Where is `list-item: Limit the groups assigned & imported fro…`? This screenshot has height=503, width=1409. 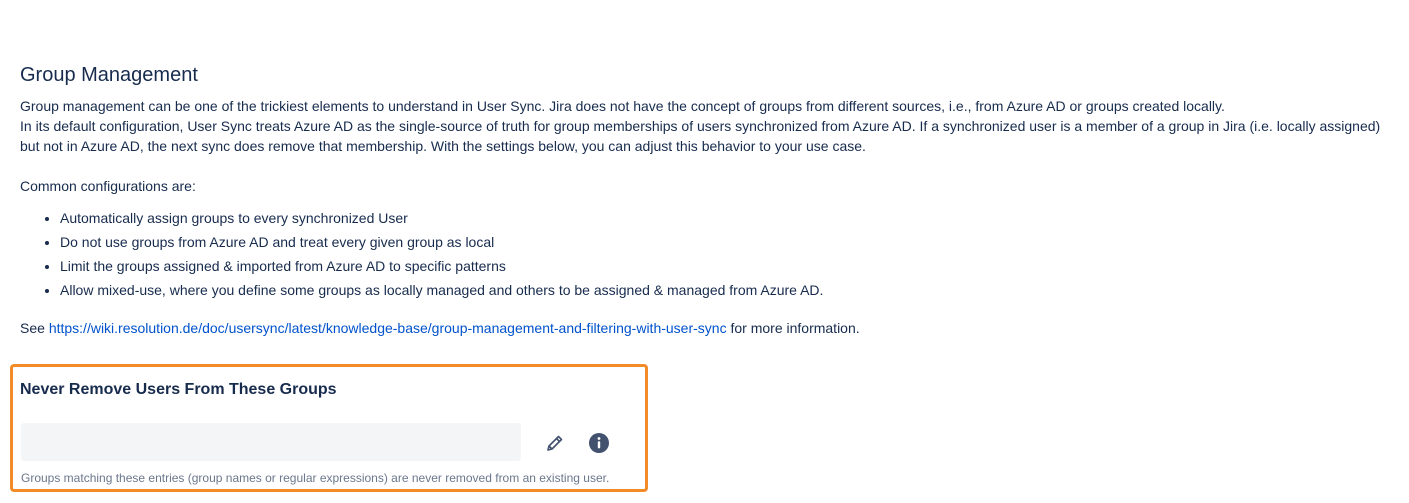 list-item: Limit the groups assigned & imported fro… is located at coordinates (725, 266).